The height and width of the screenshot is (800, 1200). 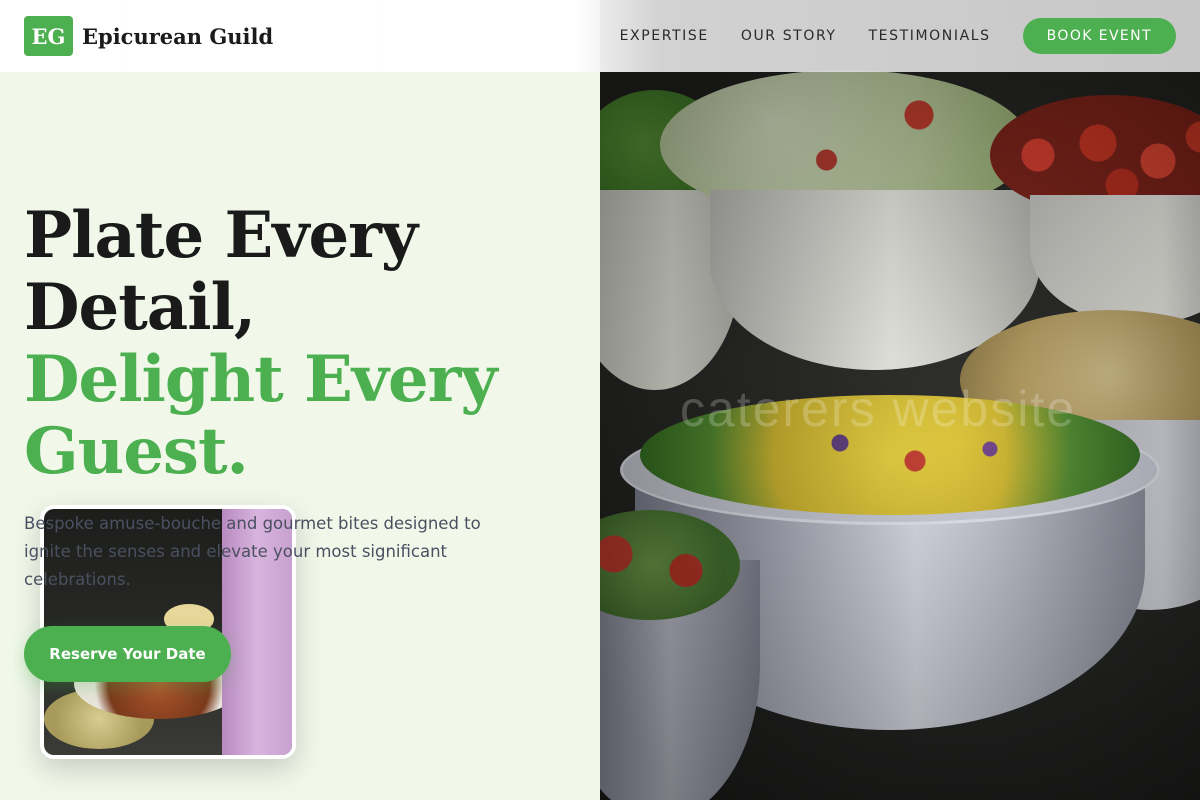 What do you see at coordinates (789, 36) in the screenshot?
I see `nav-link-our-story: OUR STORY` at bounding box center [789, 36].